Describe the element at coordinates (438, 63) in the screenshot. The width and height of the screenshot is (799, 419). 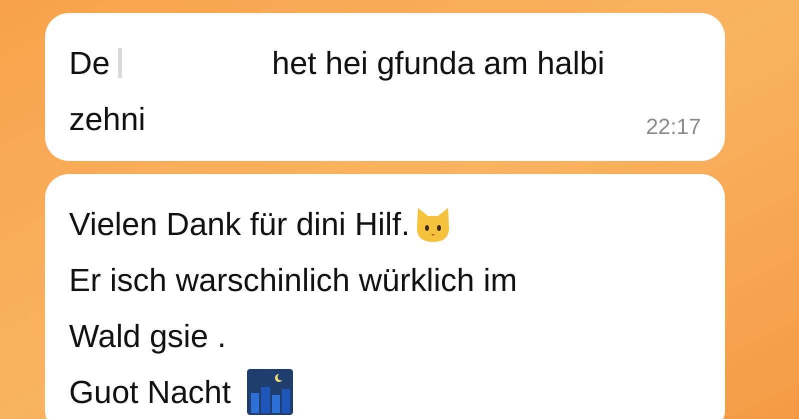
I see `message-text: het hei gfunda am halbi` at that location.